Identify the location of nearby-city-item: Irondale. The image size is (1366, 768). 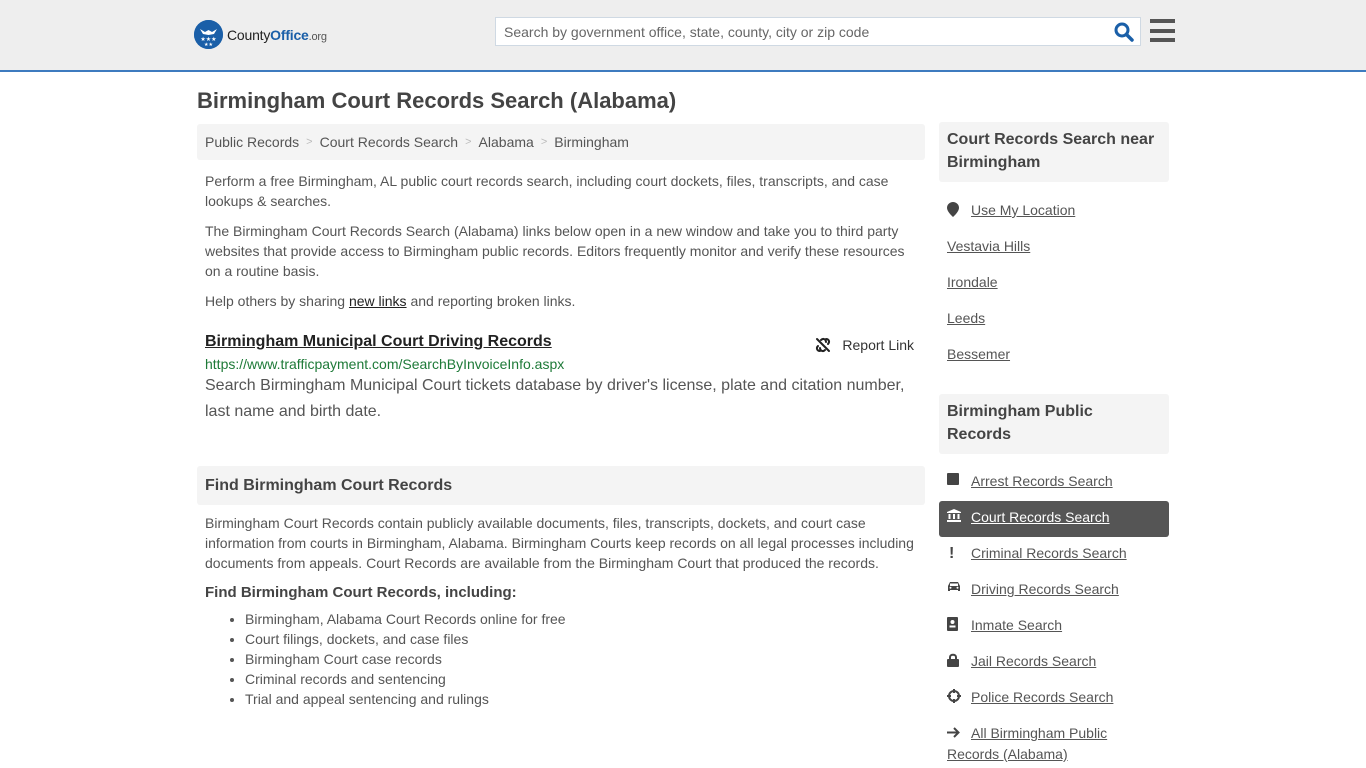
(1054, 284).